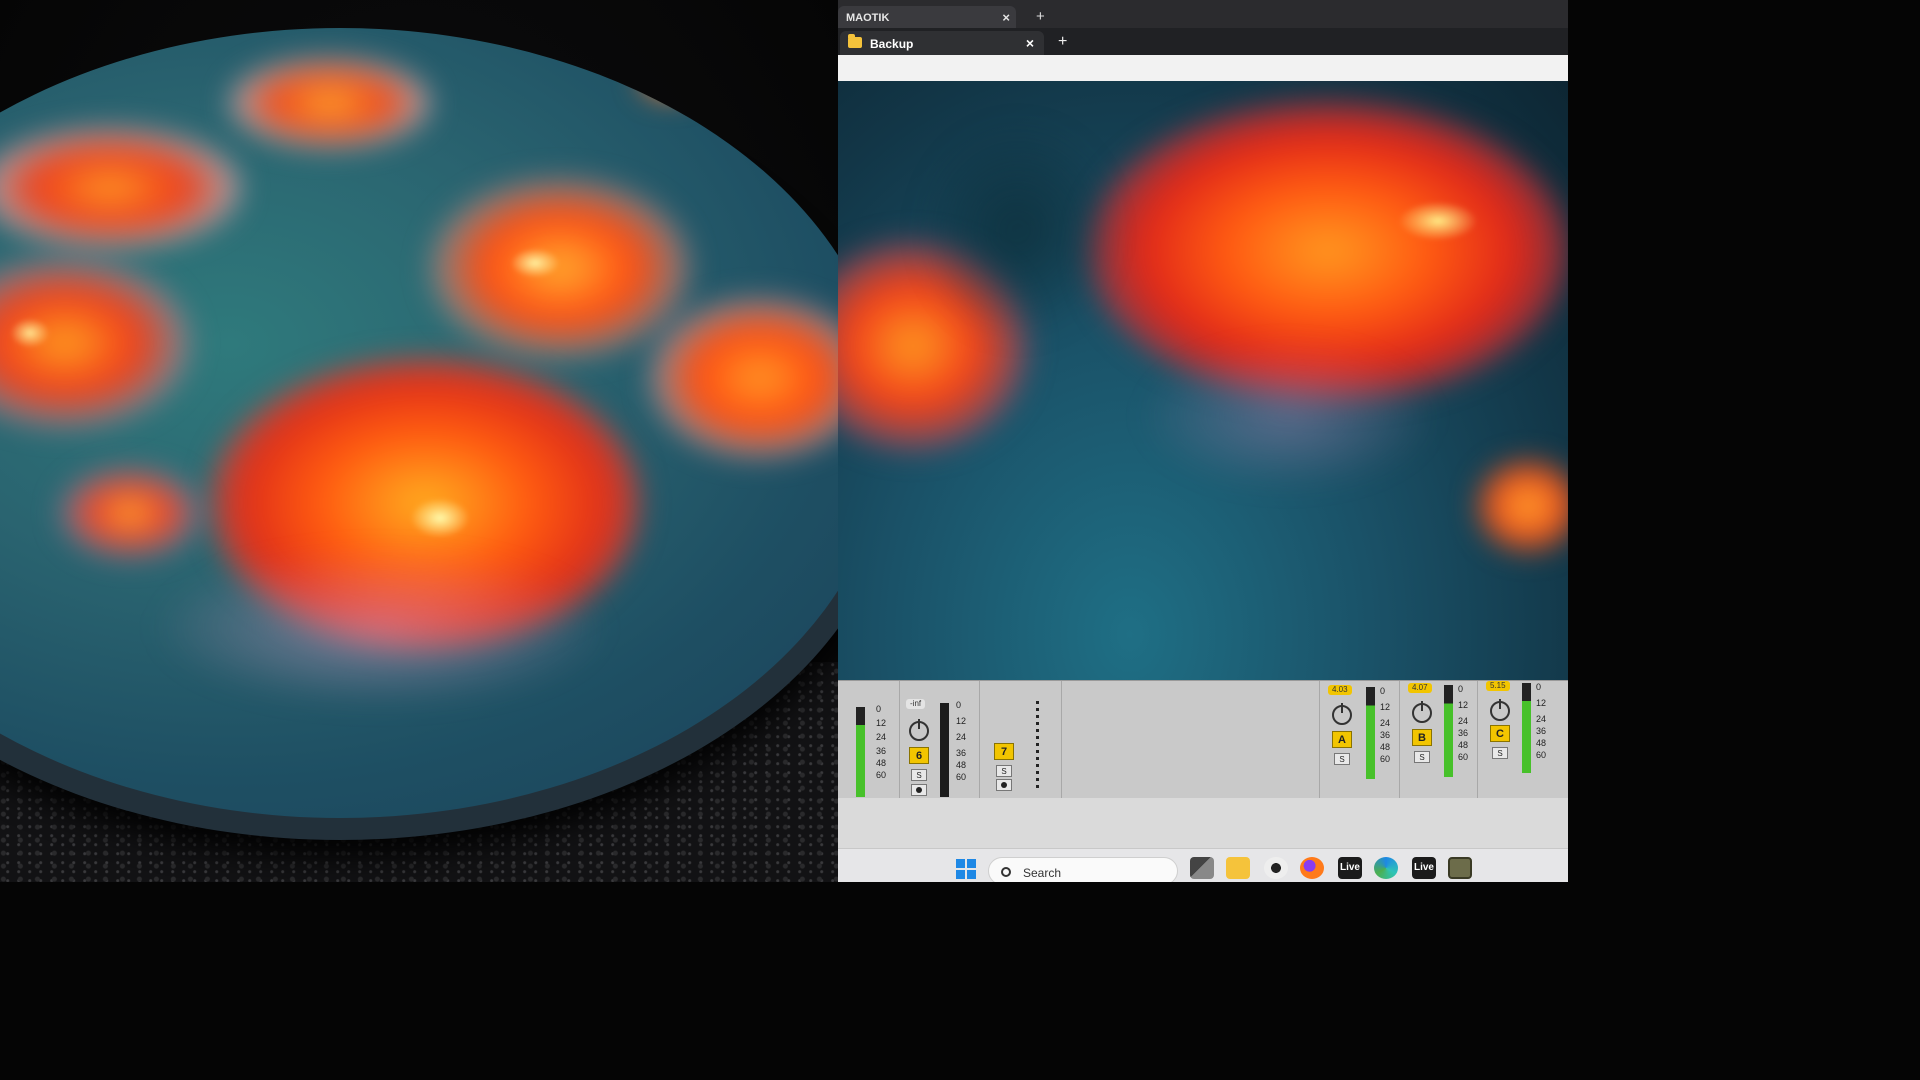  Describe the element at coordinates (670, 78) in the screenshot. I see `glow-small-top-right` at that location.